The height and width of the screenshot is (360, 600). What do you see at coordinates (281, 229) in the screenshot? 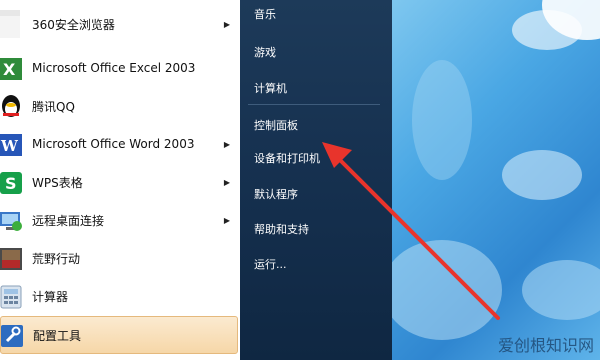
I see `place-help-support: 帮助和支持` at bounding box center [281, 229].